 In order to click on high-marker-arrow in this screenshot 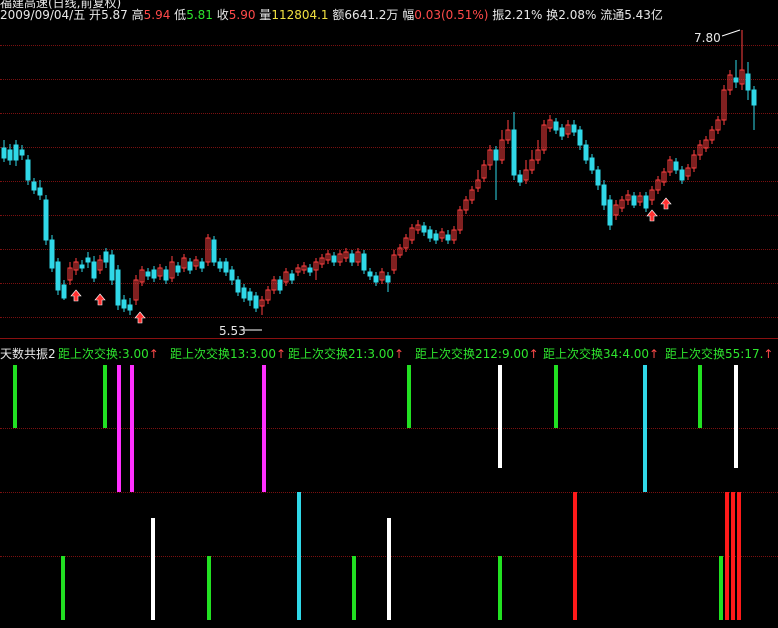, I will do `click(731, 33)`.